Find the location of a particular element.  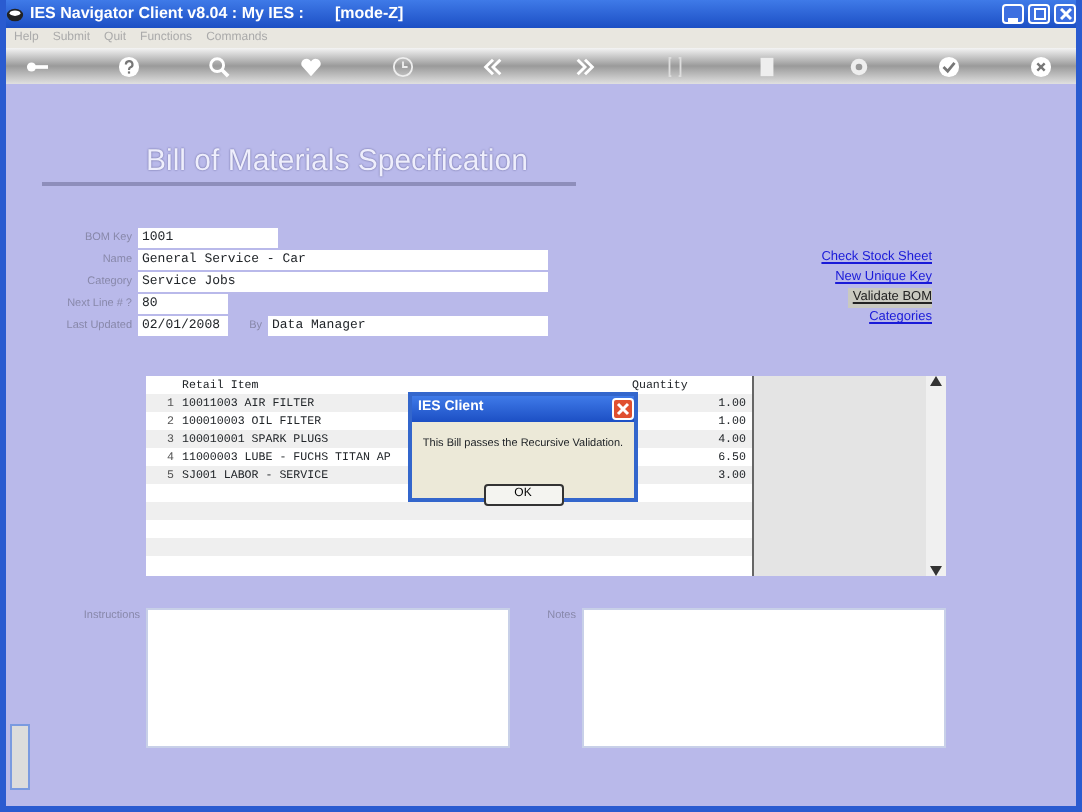

maximize-icon is located at coordinates (1039, 14).